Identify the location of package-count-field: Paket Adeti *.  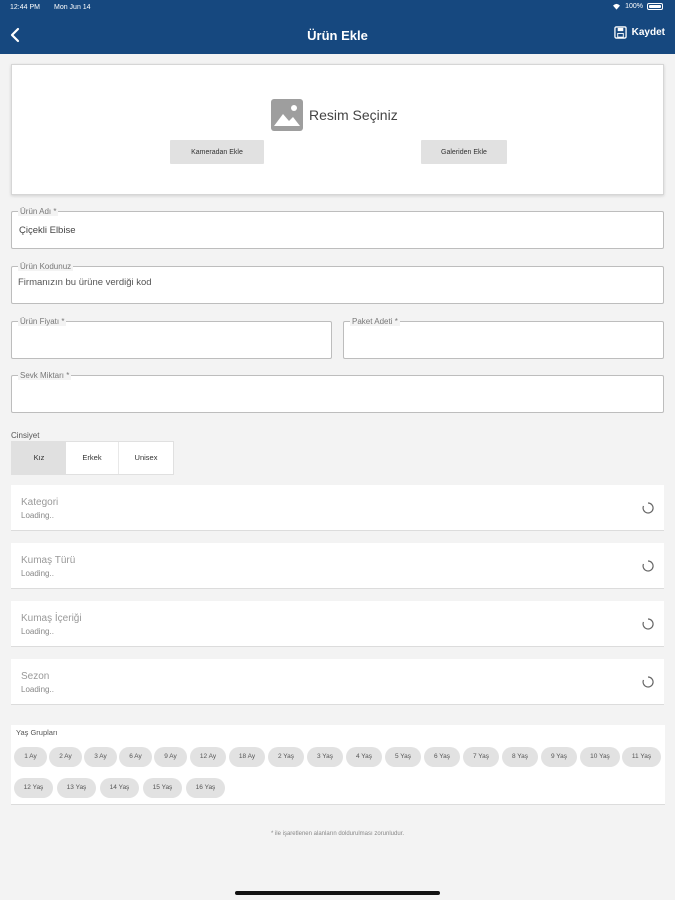
(503, 338).